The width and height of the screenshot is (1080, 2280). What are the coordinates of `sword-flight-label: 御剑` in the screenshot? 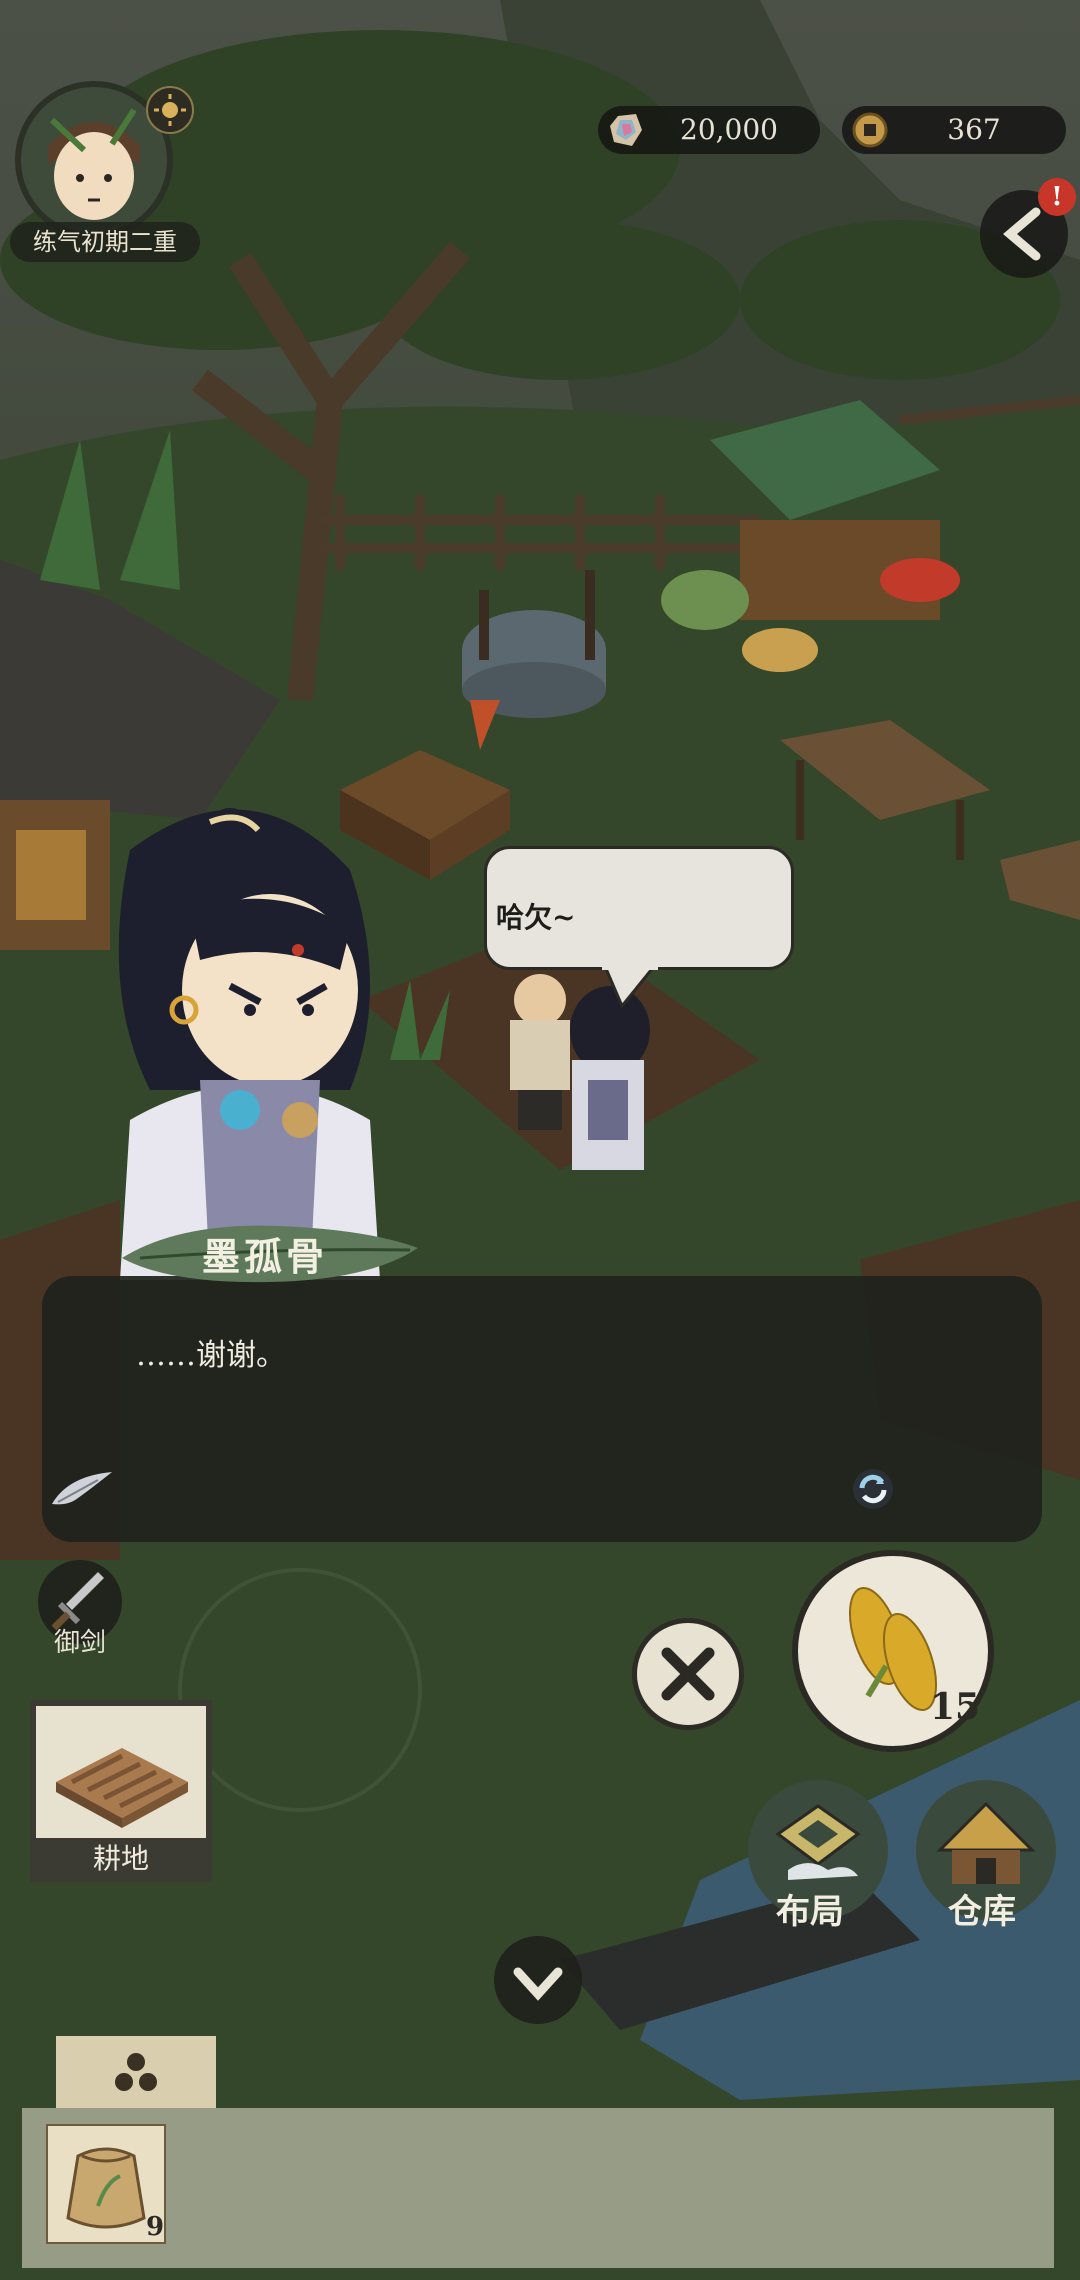 It's located at (79, 1643).